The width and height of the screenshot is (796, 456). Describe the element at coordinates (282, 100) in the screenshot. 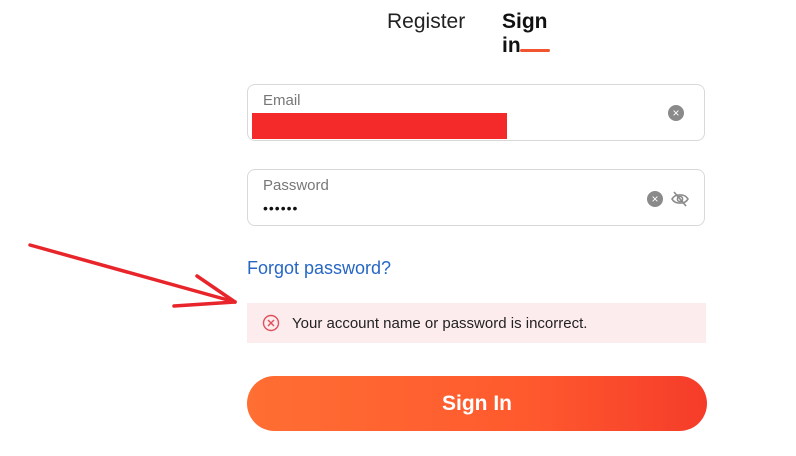

I see `email-label: Email` at that location.